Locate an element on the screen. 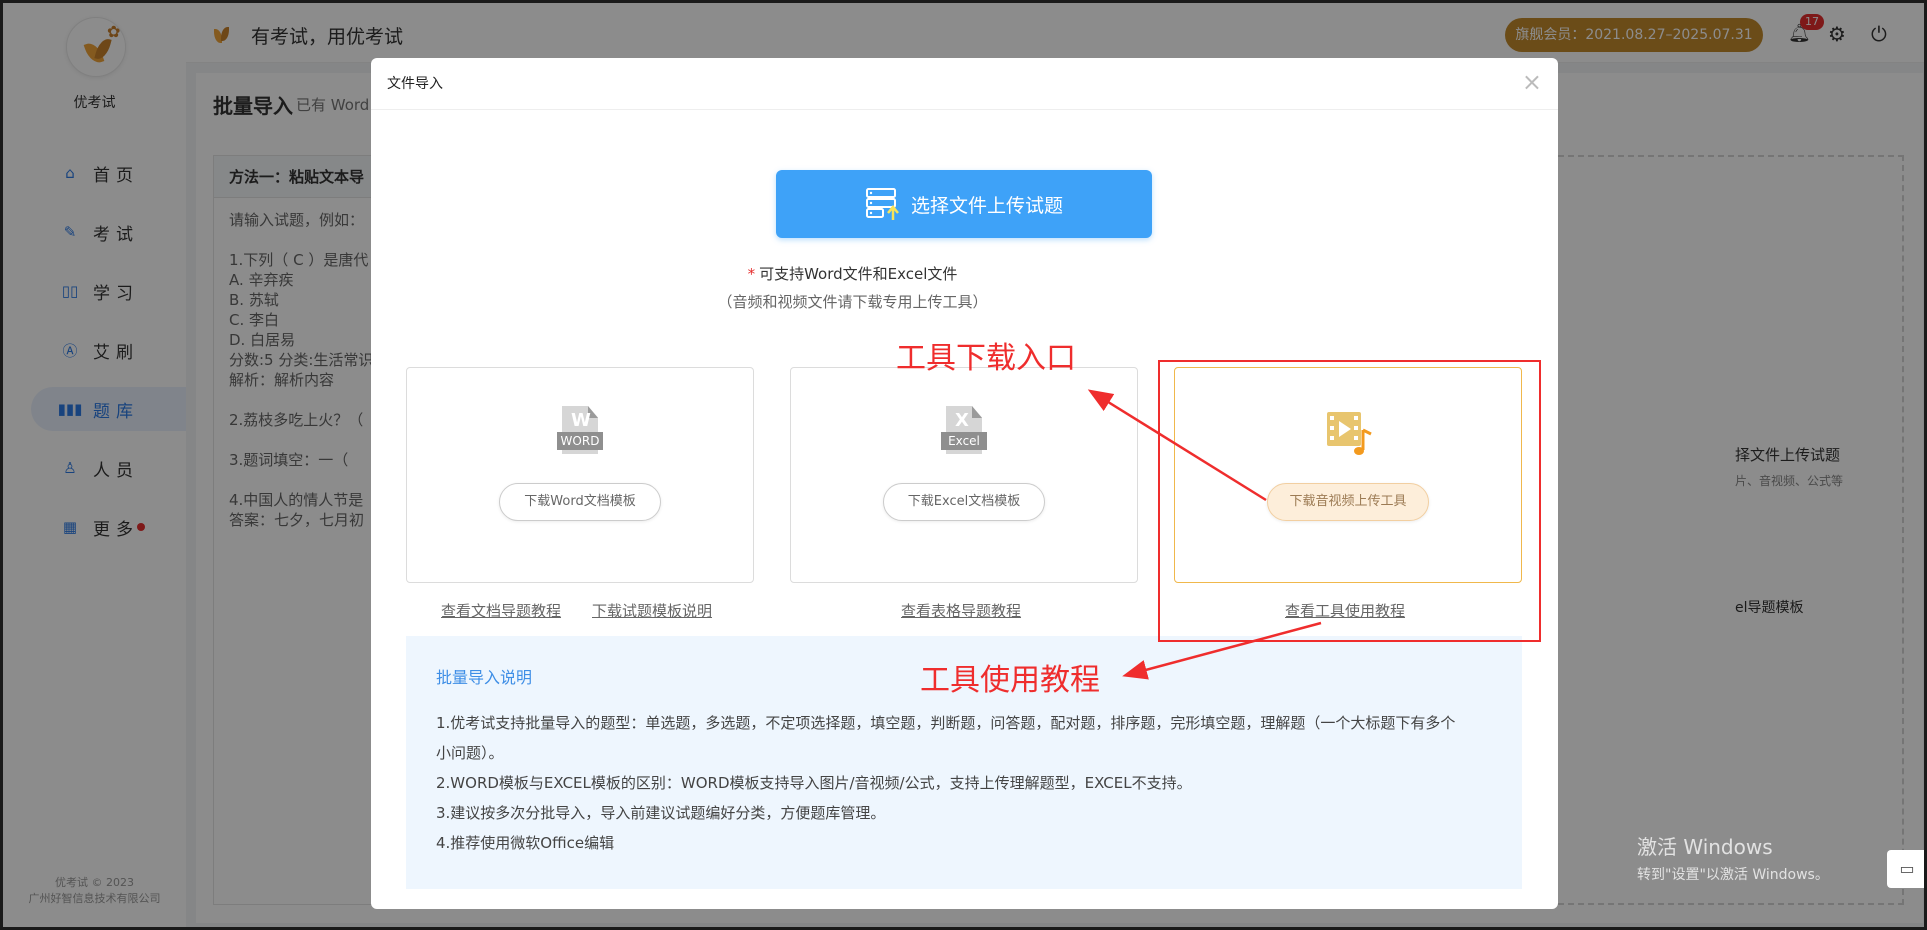 The height and width of the screenshot is (930, 1927). arrow-to-download-label is located at coordinates (1177, 445).